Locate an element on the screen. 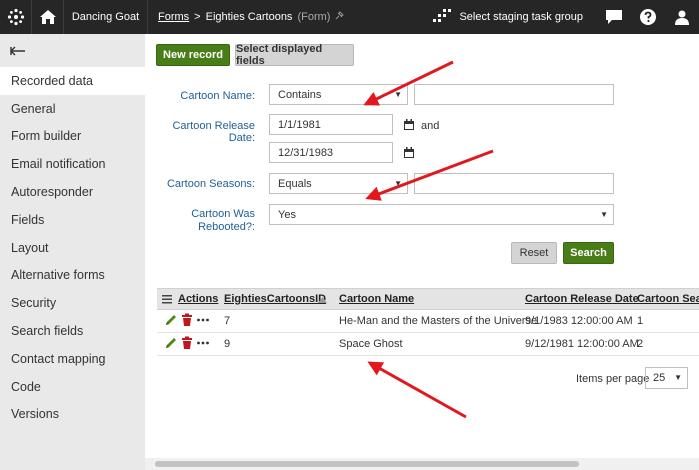  rebooted-label-line1: Cartoon Was is located at coordinates (223, 214).